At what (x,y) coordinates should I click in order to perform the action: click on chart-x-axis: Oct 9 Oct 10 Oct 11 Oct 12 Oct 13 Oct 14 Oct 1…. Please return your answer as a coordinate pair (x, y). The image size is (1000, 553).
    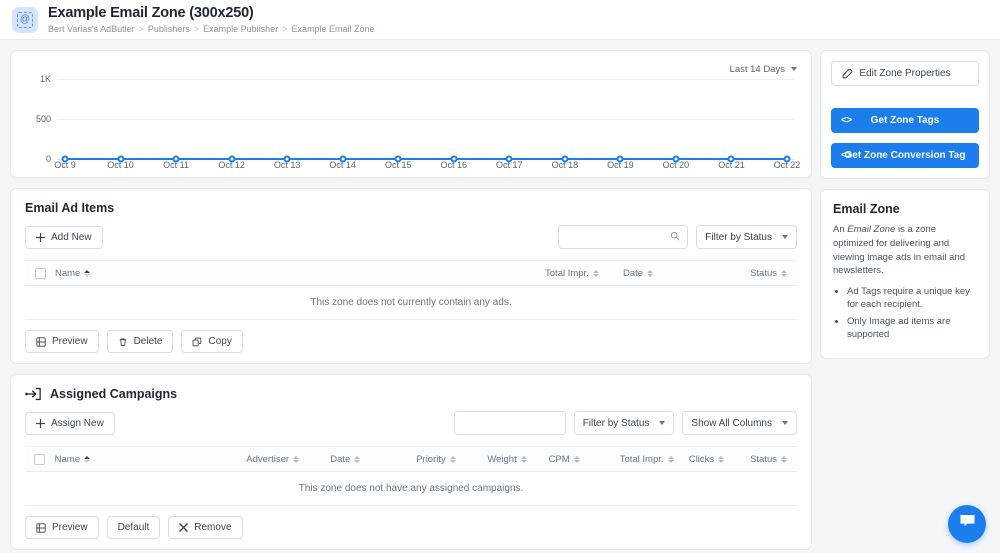
    Looking at the image, I should click on (427, 167).